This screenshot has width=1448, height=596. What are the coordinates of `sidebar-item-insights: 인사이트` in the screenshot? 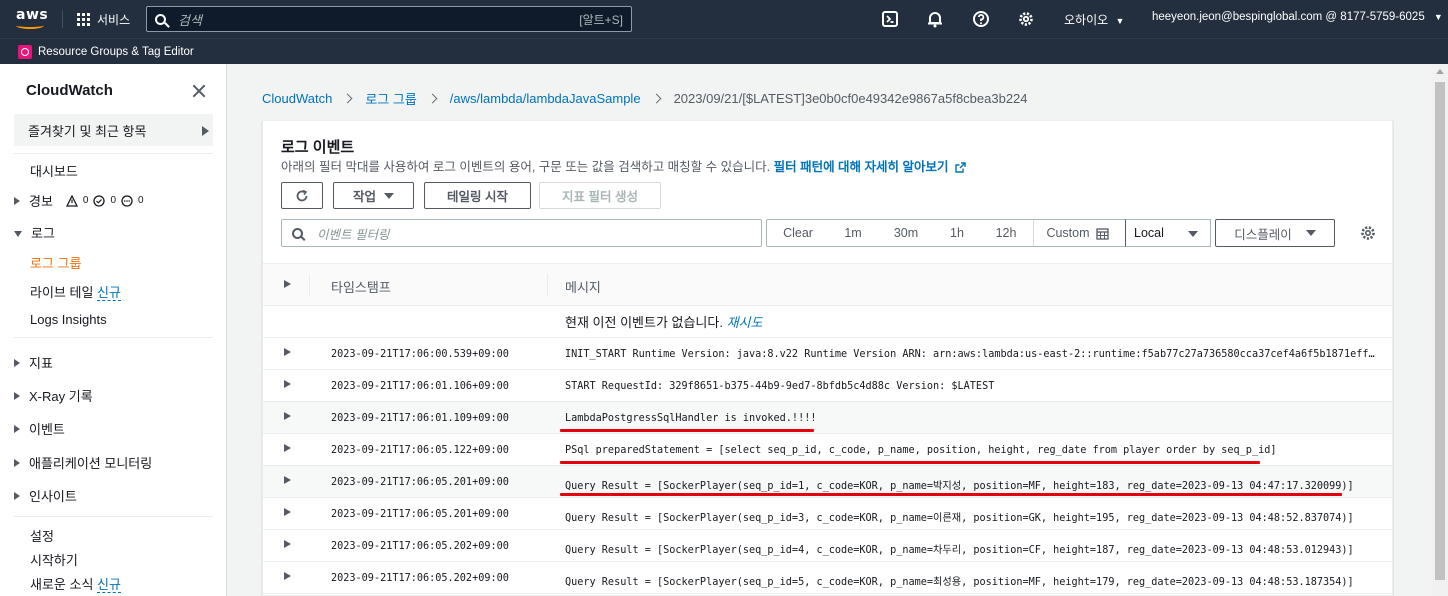 It's located at (45, 495).